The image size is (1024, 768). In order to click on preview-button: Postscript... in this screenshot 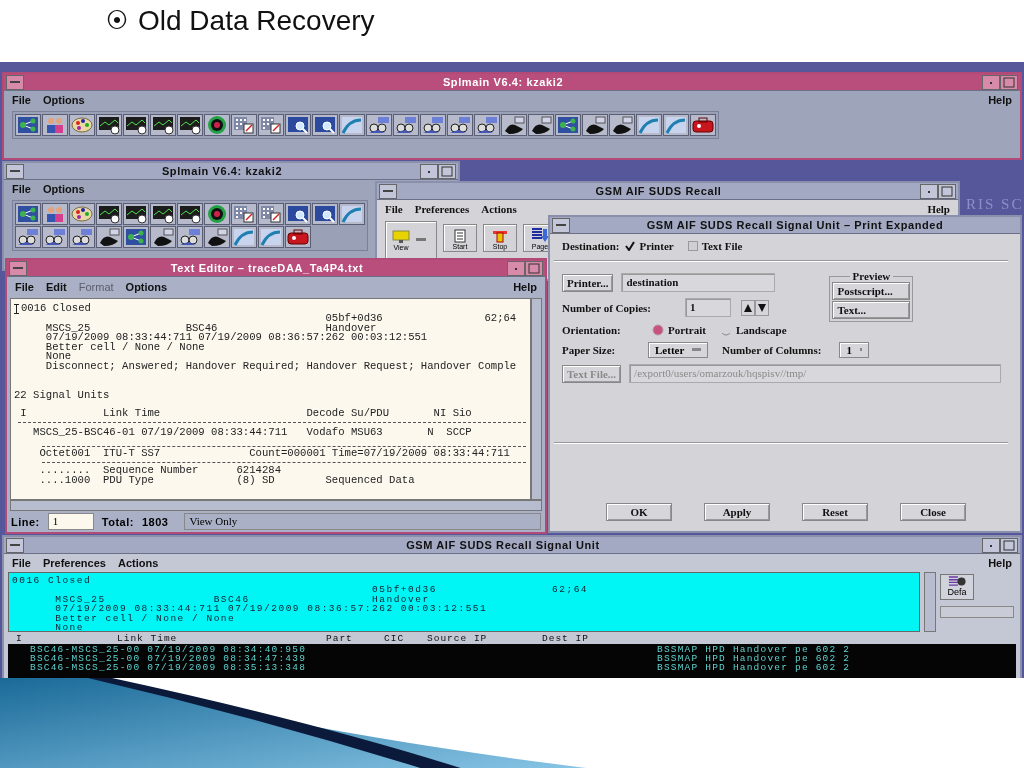, I will do `click(871, 291)`.